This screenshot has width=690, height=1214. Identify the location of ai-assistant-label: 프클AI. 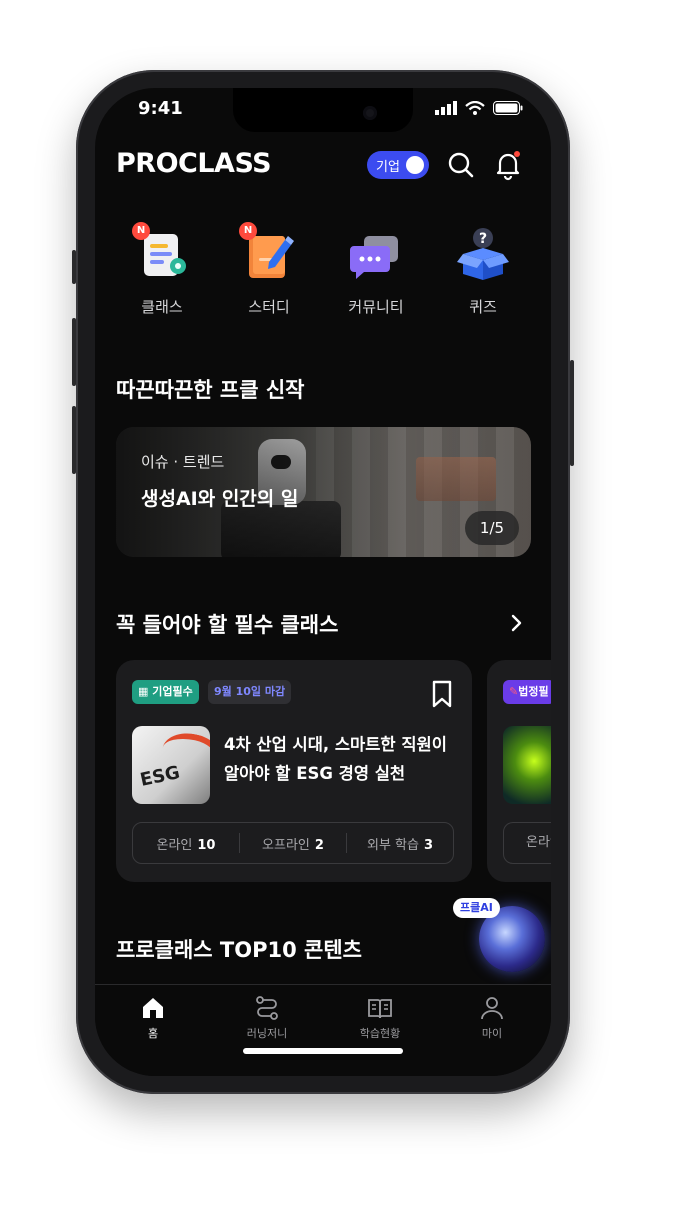
(476, 908).